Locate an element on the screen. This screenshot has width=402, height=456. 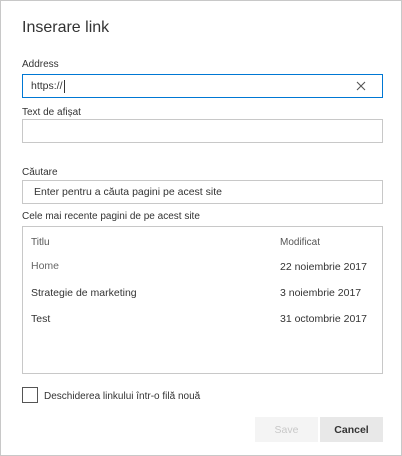
open-new-tab-checkbox is located at coordinates (30, 395).